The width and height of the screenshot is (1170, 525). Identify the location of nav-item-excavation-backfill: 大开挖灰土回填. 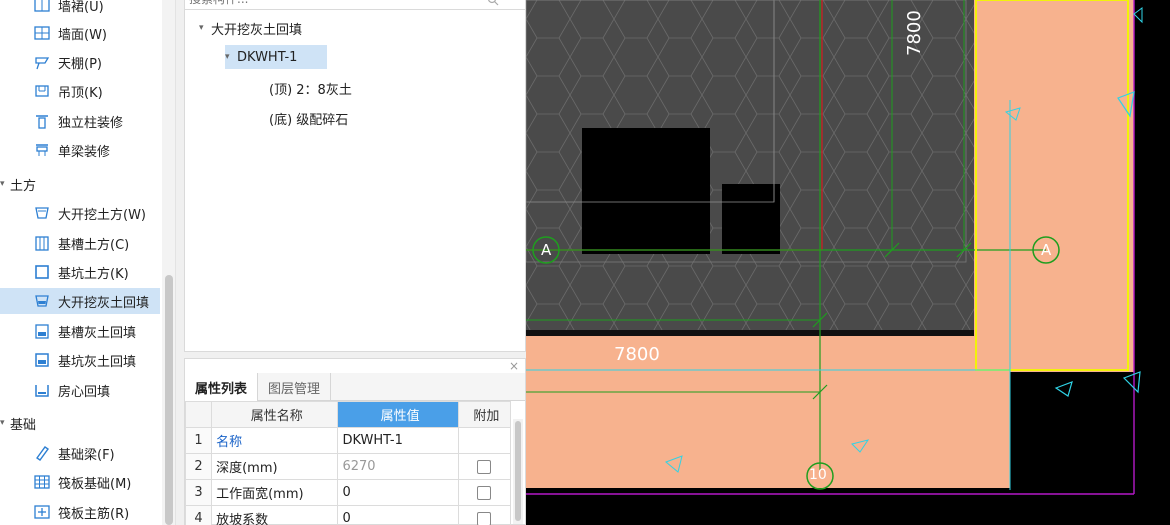
(80, 301).